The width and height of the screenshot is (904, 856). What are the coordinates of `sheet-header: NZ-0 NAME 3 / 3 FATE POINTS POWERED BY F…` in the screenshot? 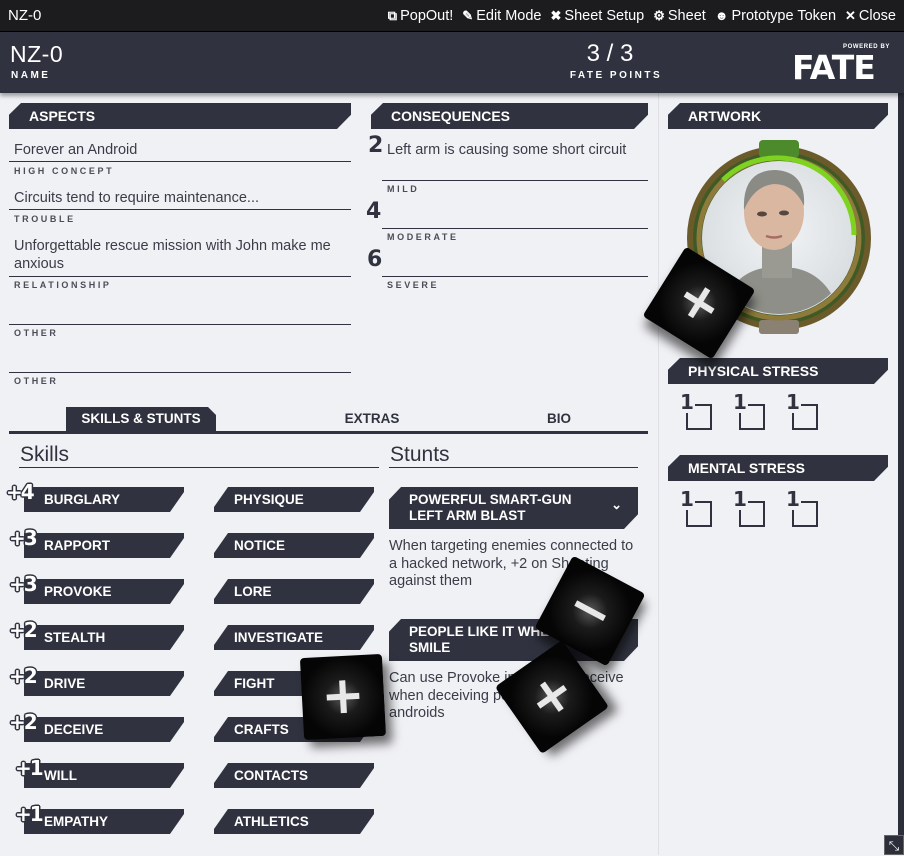 It's located at (452, 62).